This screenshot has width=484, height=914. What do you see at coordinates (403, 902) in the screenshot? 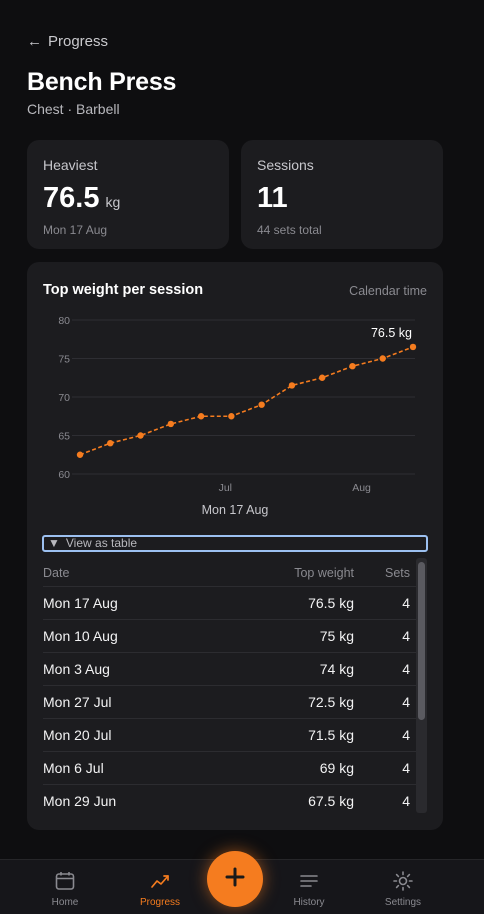
I see `nav-settings-label: Settings` at bounding box center [403, 902].